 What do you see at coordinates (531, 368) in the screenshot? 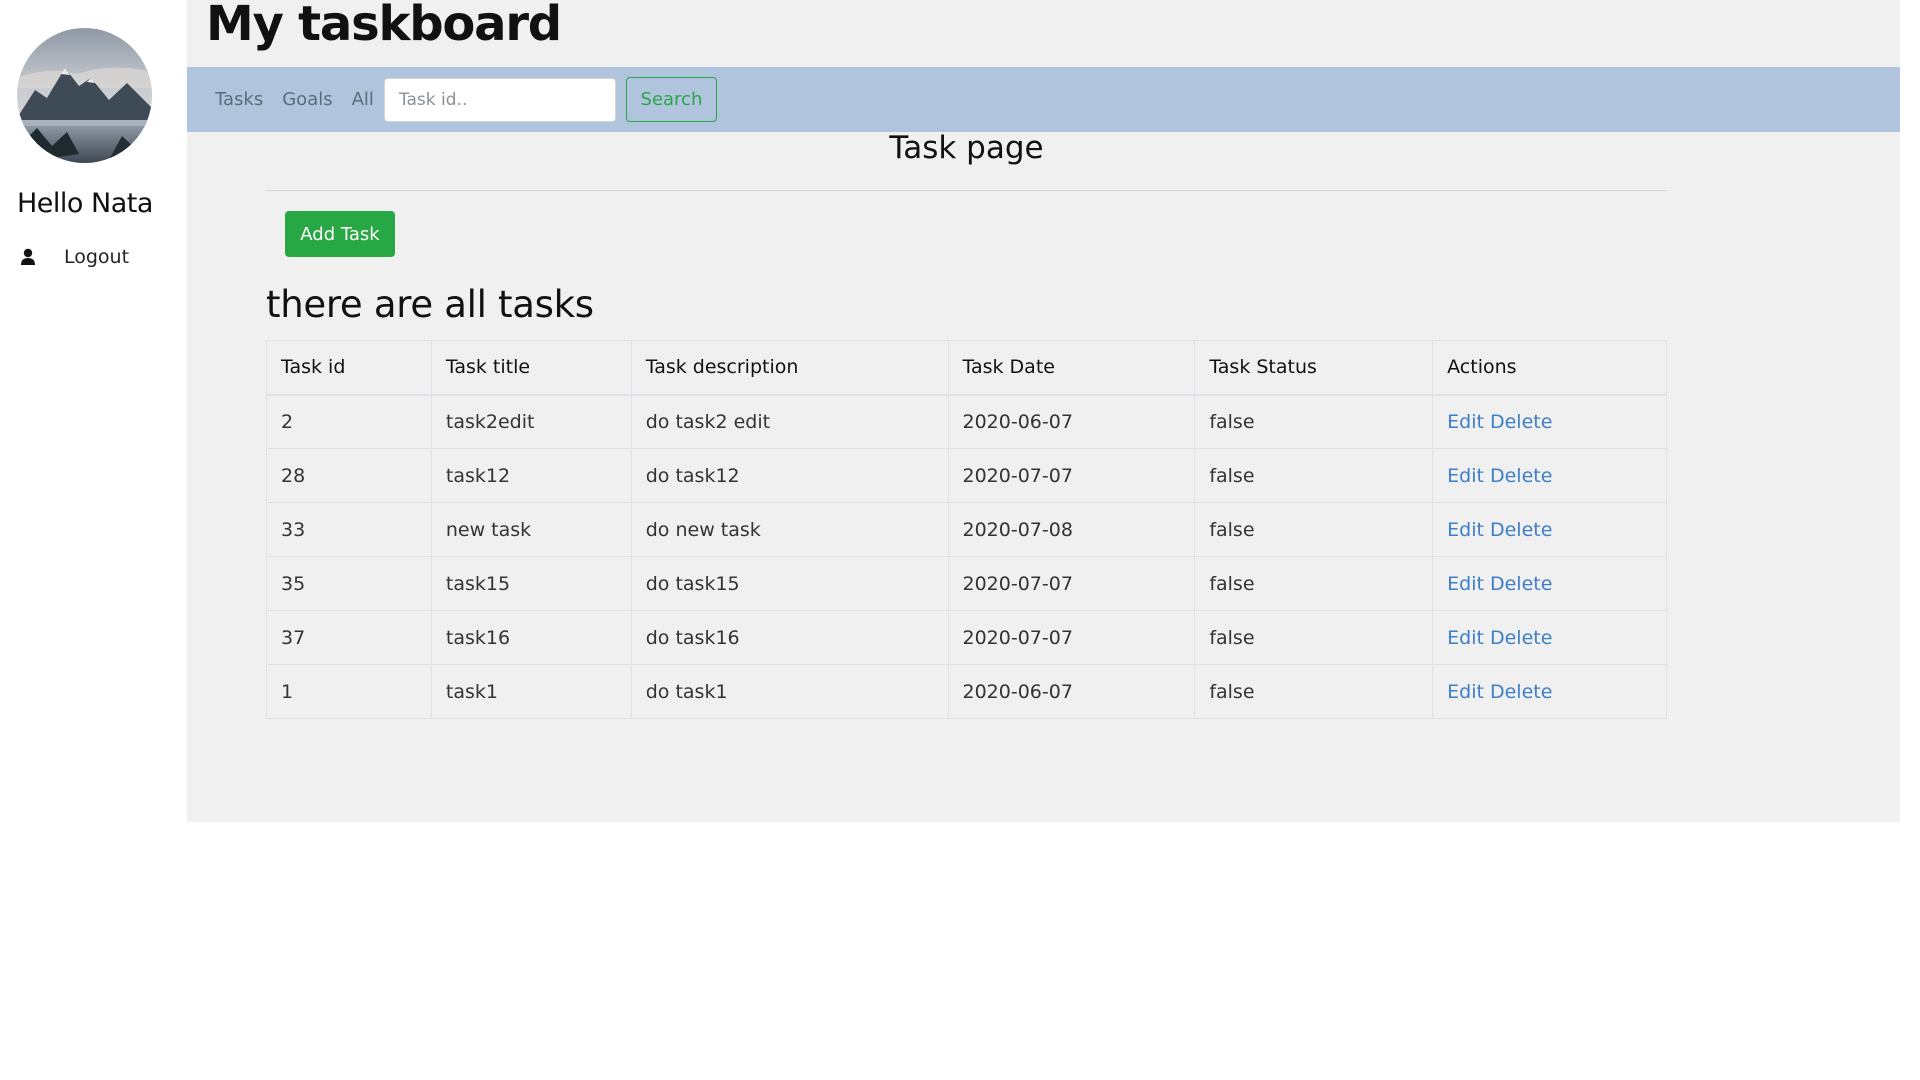
I see `column-header-task-title: Task title` at bounding box center [531, 368].